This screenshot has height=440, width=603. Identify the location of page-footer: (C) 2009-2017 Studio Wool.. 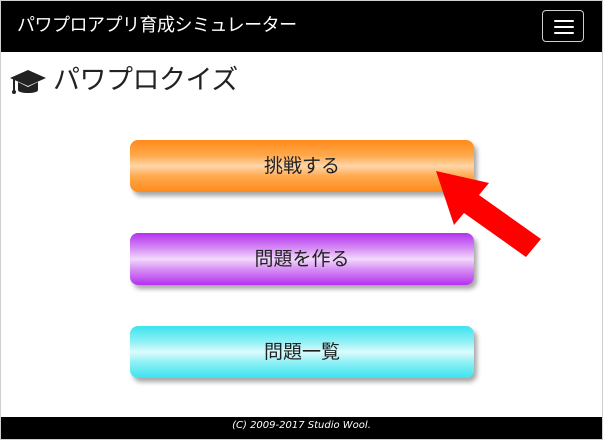
(301, 428).